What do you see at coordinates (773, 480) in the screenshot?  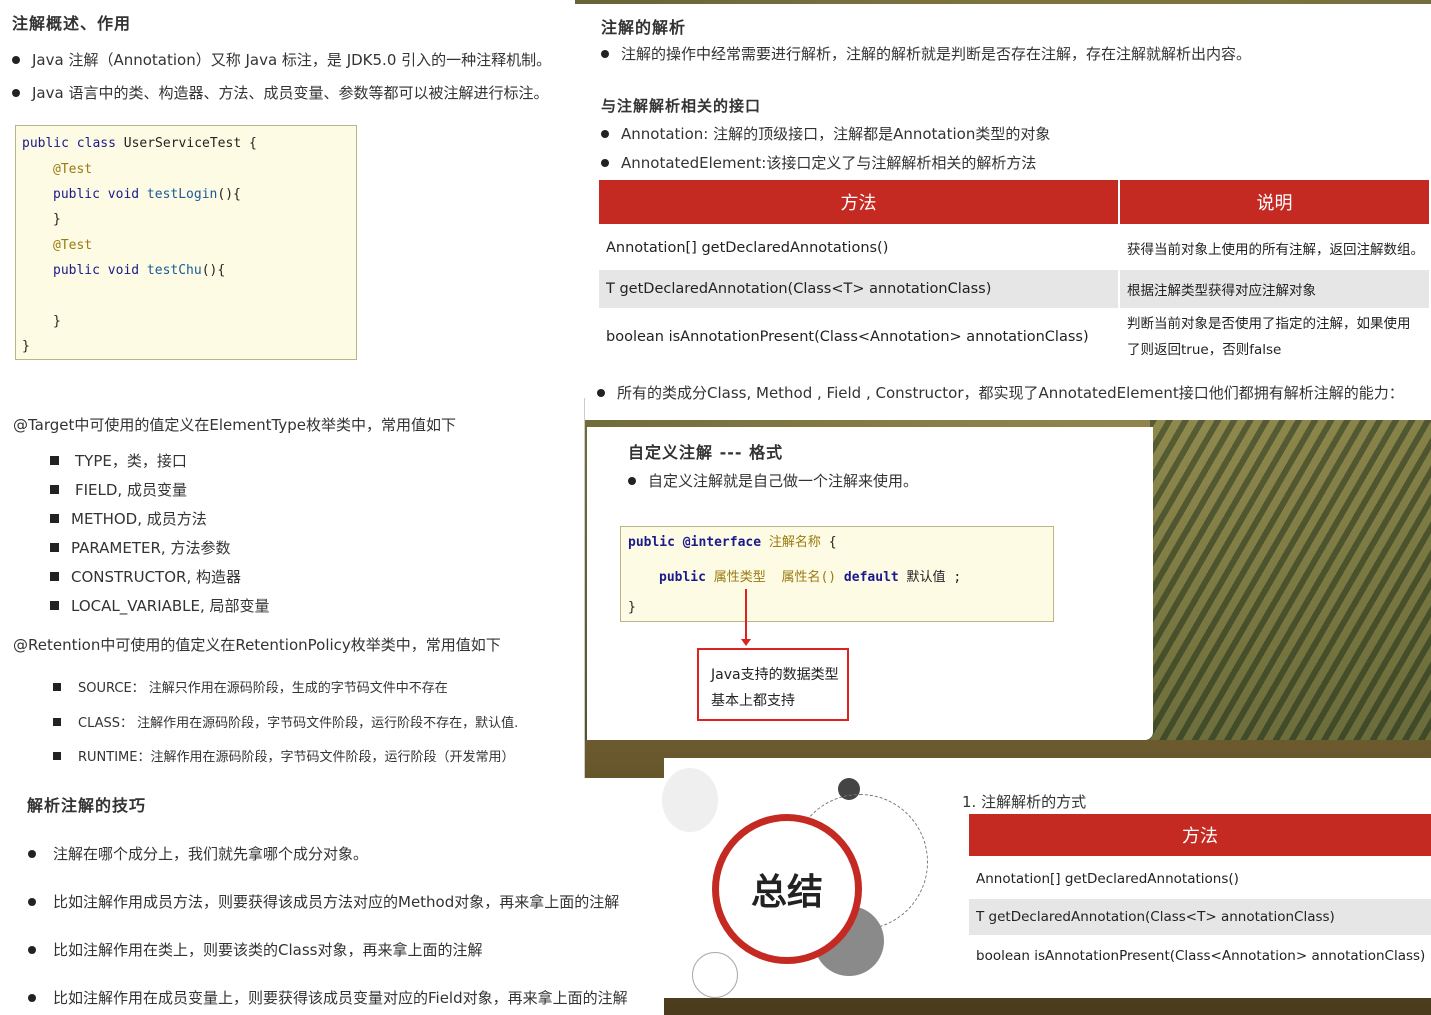 I see `custom-bullet: 自定义注解就是自己做一个注解来使用。` at bounding box center [773, 480].